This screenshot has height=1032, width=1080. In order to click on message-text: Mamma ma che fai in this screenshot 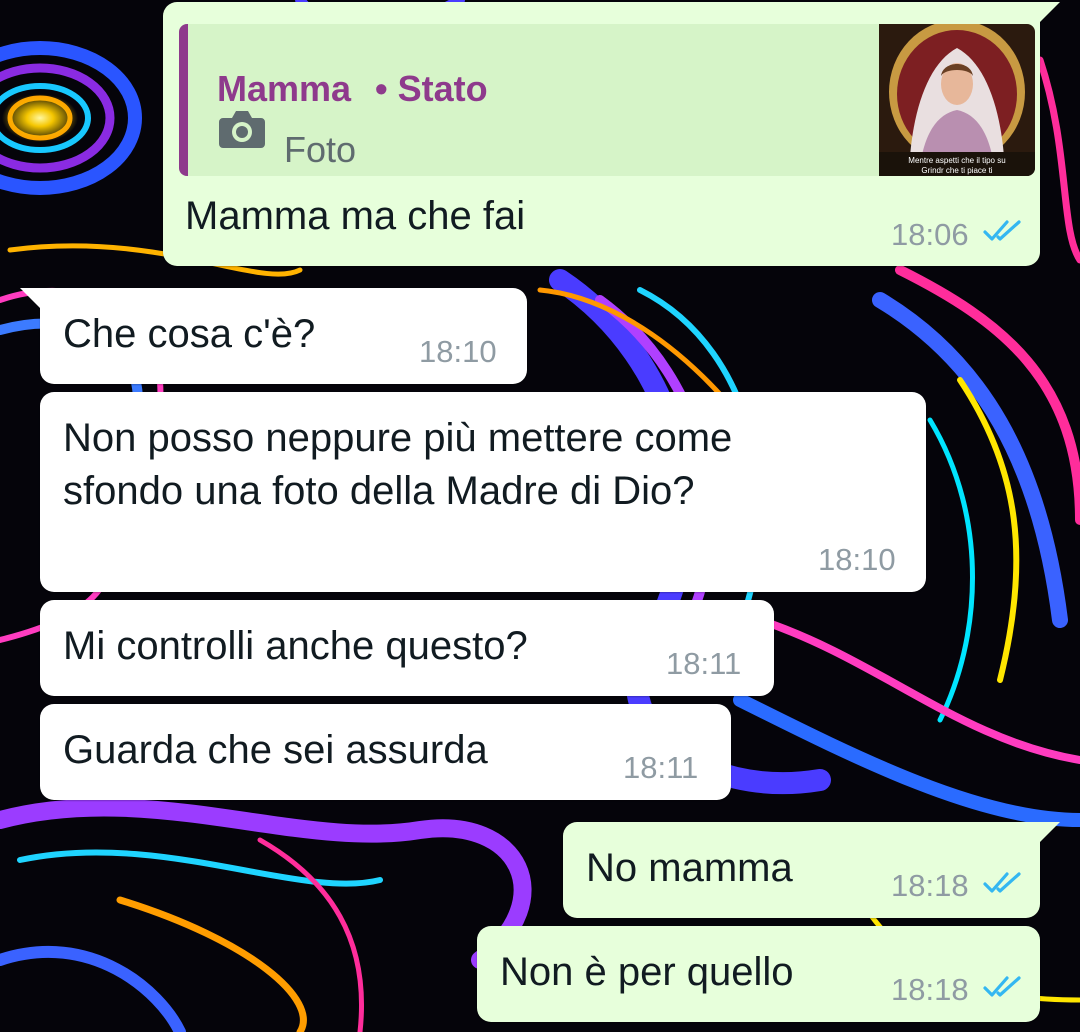, I will do `click(355, 216)`.